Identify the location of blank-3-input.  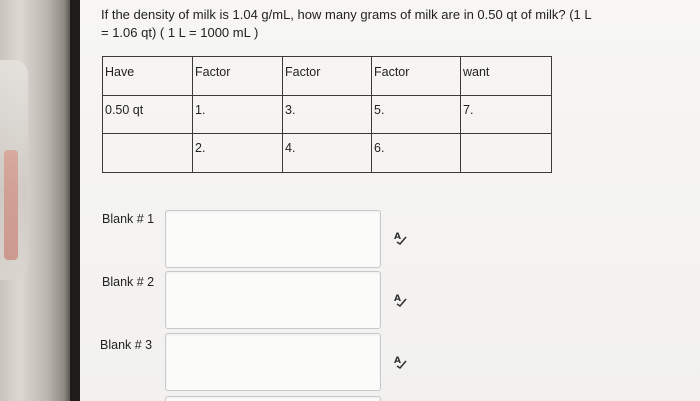
(273, 362).